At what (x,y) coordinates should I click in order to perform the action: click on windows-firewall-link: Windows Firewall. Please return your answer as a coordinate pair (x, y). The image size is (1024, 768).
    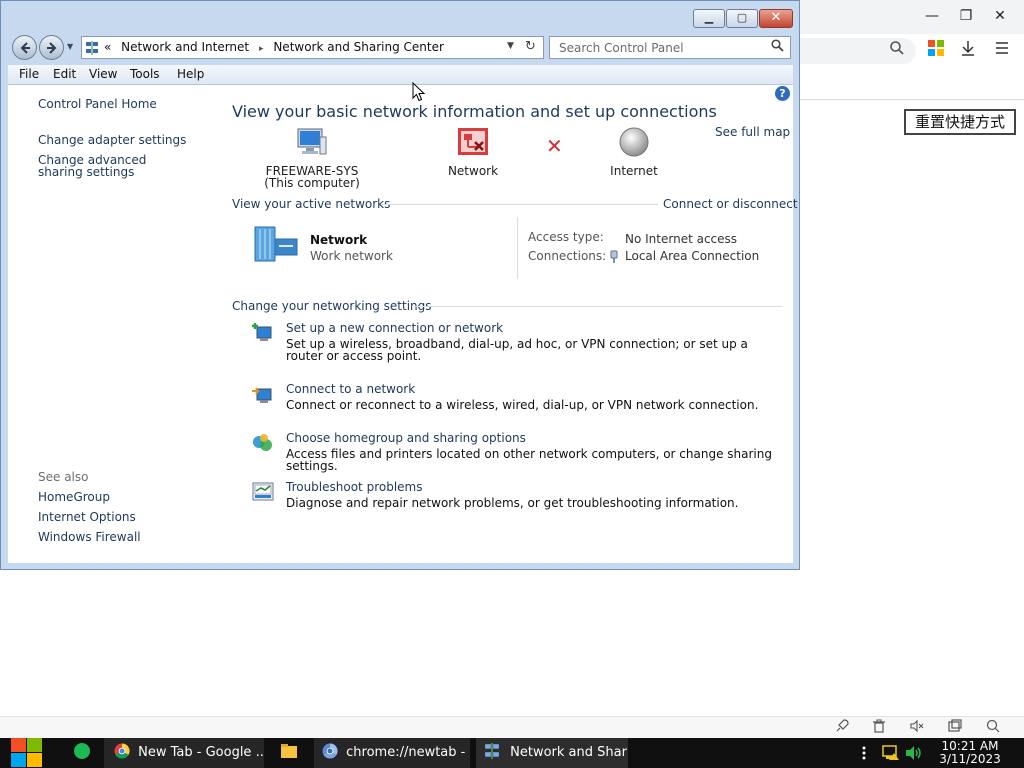
    Looking at the image, I should click on (89, 537).